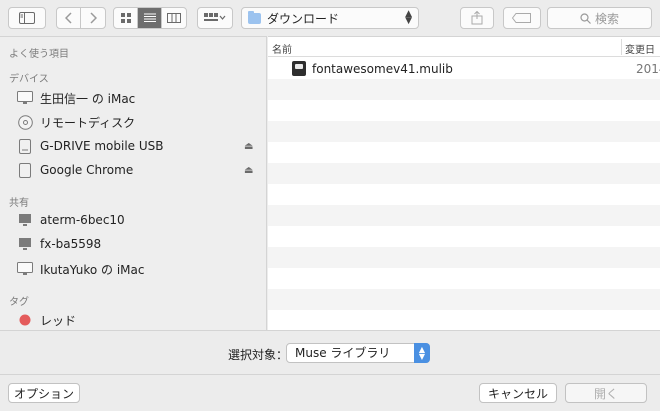 This screenshot has width=660, height=411. What do you see at coordinates (606, 393) in the screenshot?
I see `open-button: 開く` at bounding box center [606, 393].